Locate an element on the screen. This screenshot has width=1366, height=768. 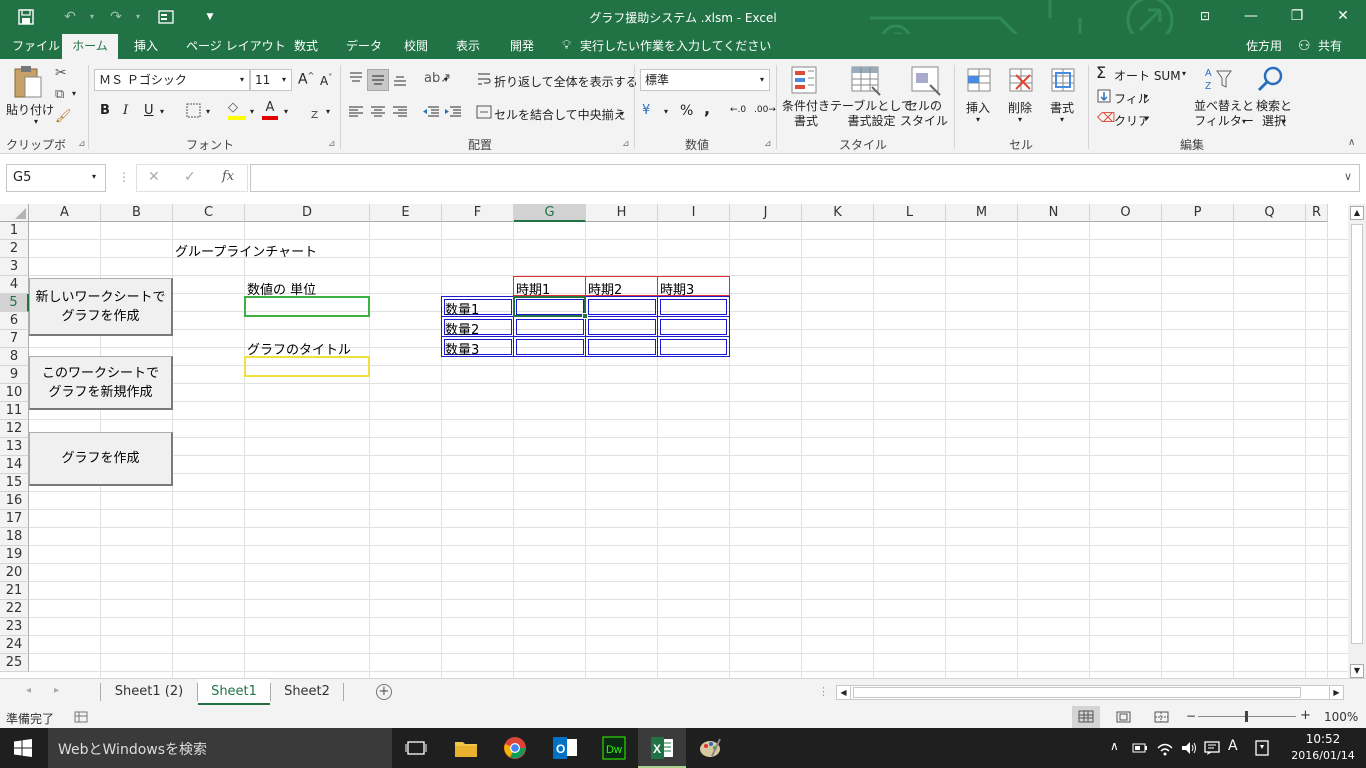
row-header: 23 is located at coordinates (14, 627).